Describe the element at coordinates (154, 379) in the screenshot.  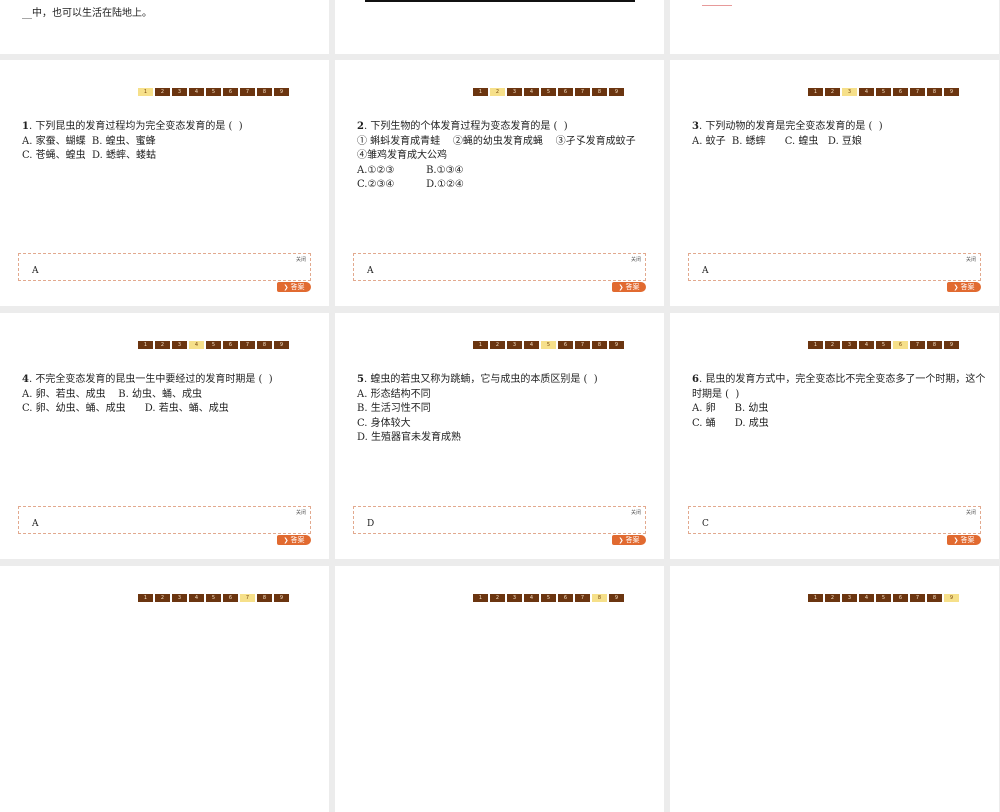
I see `question-stem-text: 不完全变态发育的昆虫一生中要经过的发育时期是 ( )` at that location.